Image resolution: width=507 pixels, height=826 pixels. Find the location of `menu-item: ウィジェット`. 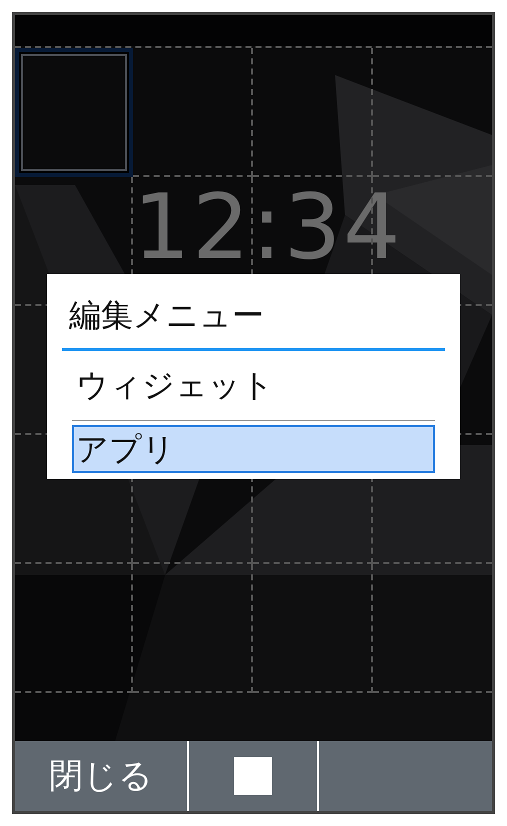

menu-item: ウィジェット is located at coordinates (253, 388).